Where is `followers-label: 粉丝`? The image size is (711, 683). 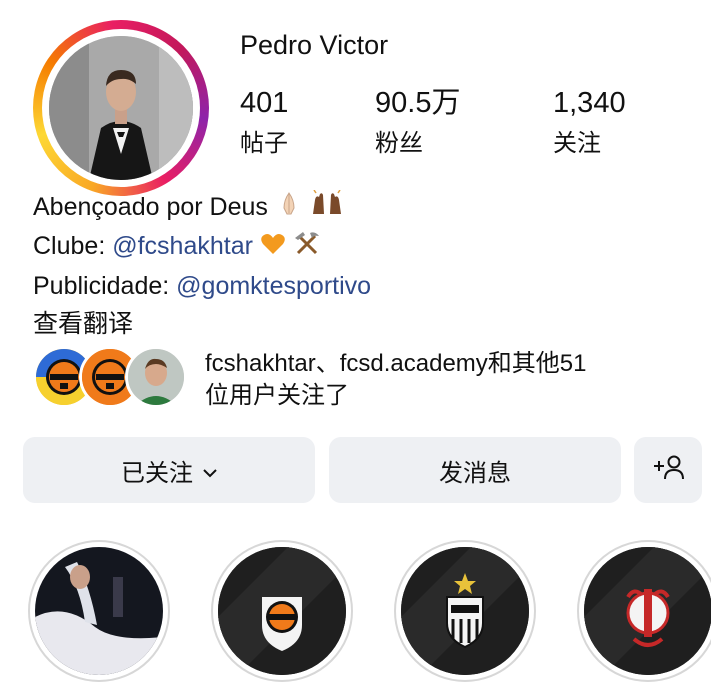 followers-label: 粉丝 is located at coordinates (399, 143).